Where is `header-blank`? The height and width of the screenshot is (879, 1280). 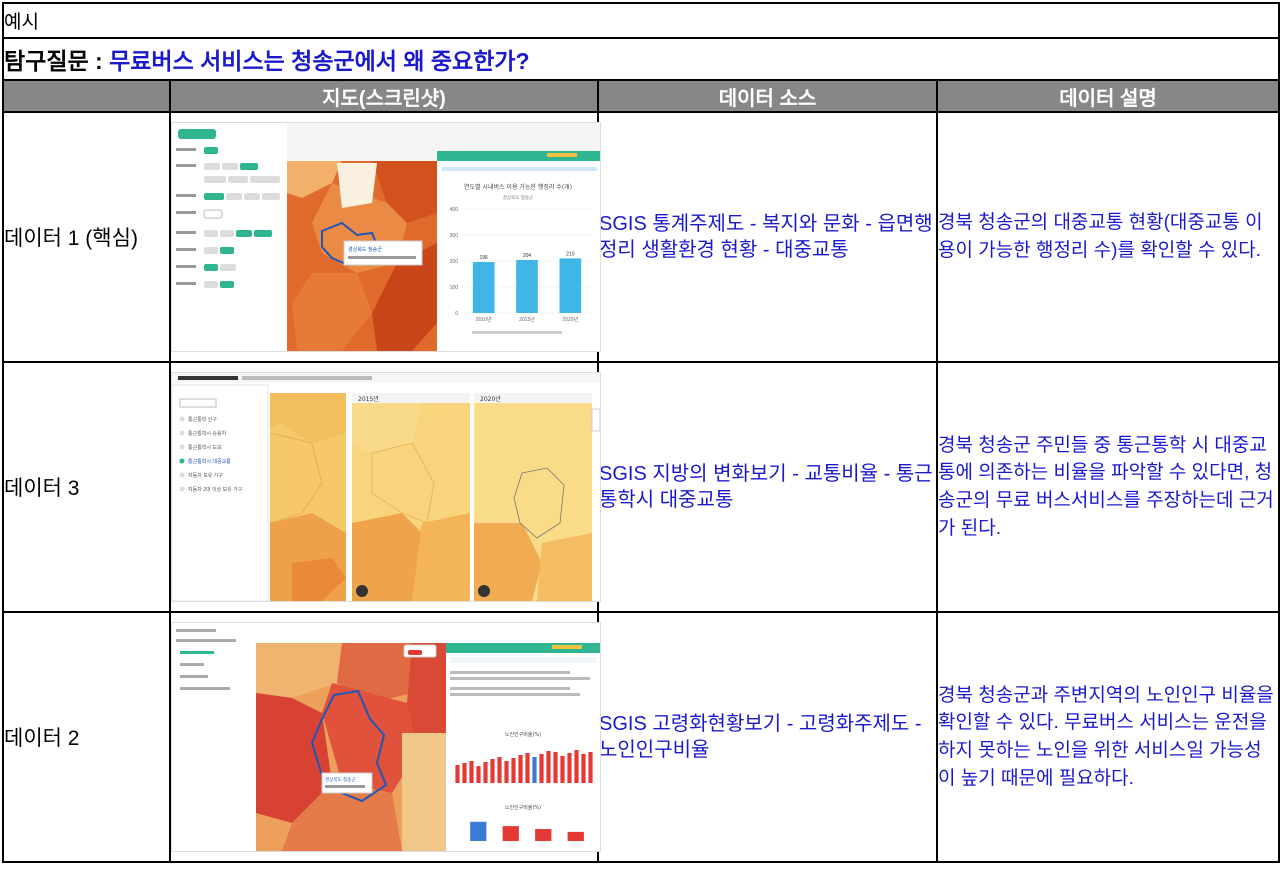 header-blank is located at coordinates (86, 96).